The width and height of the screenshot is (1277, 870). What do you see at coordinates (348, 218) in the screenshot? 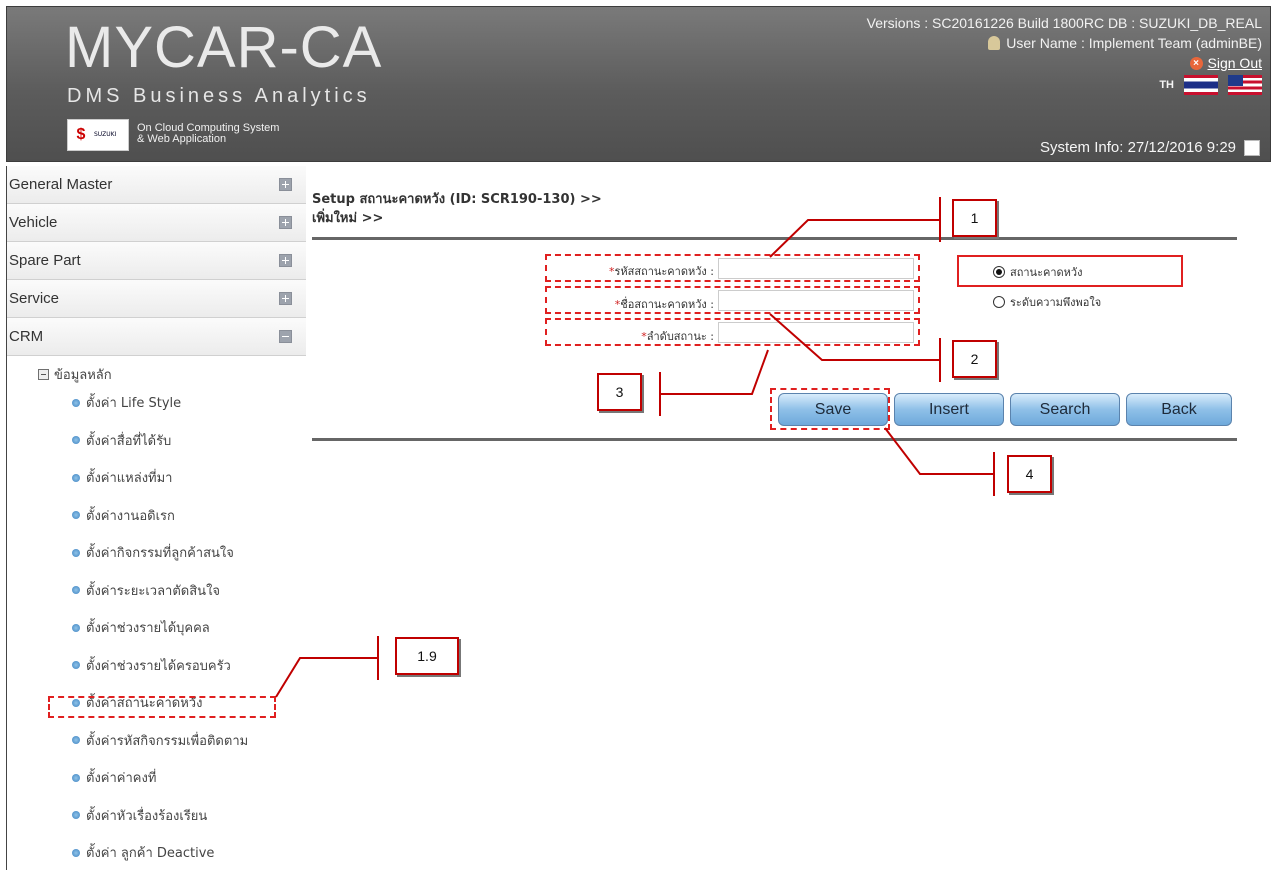
I see `breadcrumb-line2: เพิ่มใหม่ >>` at bounding box center [348, 218].